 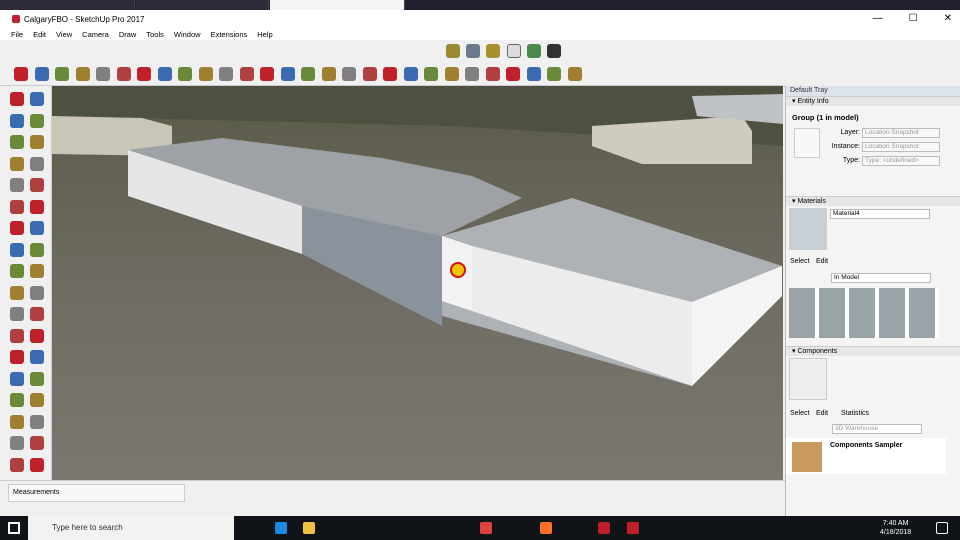 What do you see at coordinates (187, 34) in the screenshot?
I see `menu-window: Window` at bounding box center [187, 34].